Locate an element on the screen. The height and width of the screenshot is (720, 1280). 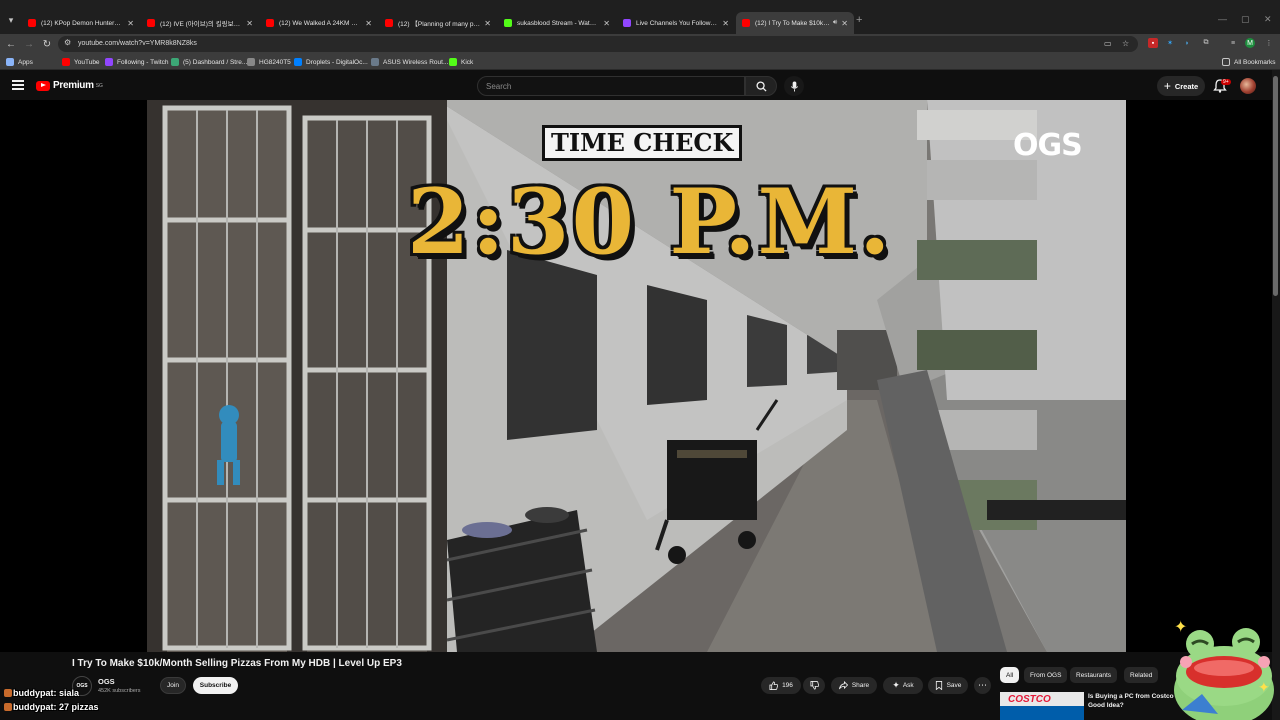
address-bar: ⚙ youtube.com/watch?v=YMR8k8NZ8ks ▭ ☆ is located at coordinates (598, 44).